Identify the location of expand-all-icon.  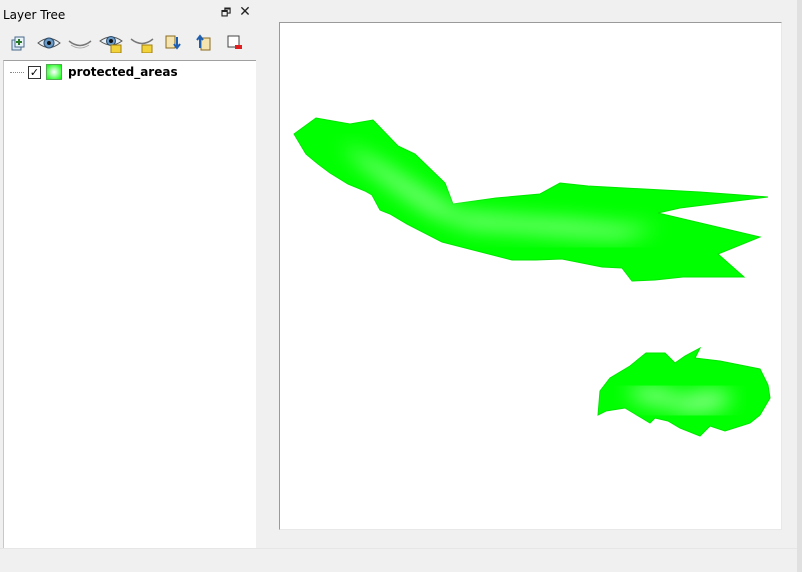
(173, 42).